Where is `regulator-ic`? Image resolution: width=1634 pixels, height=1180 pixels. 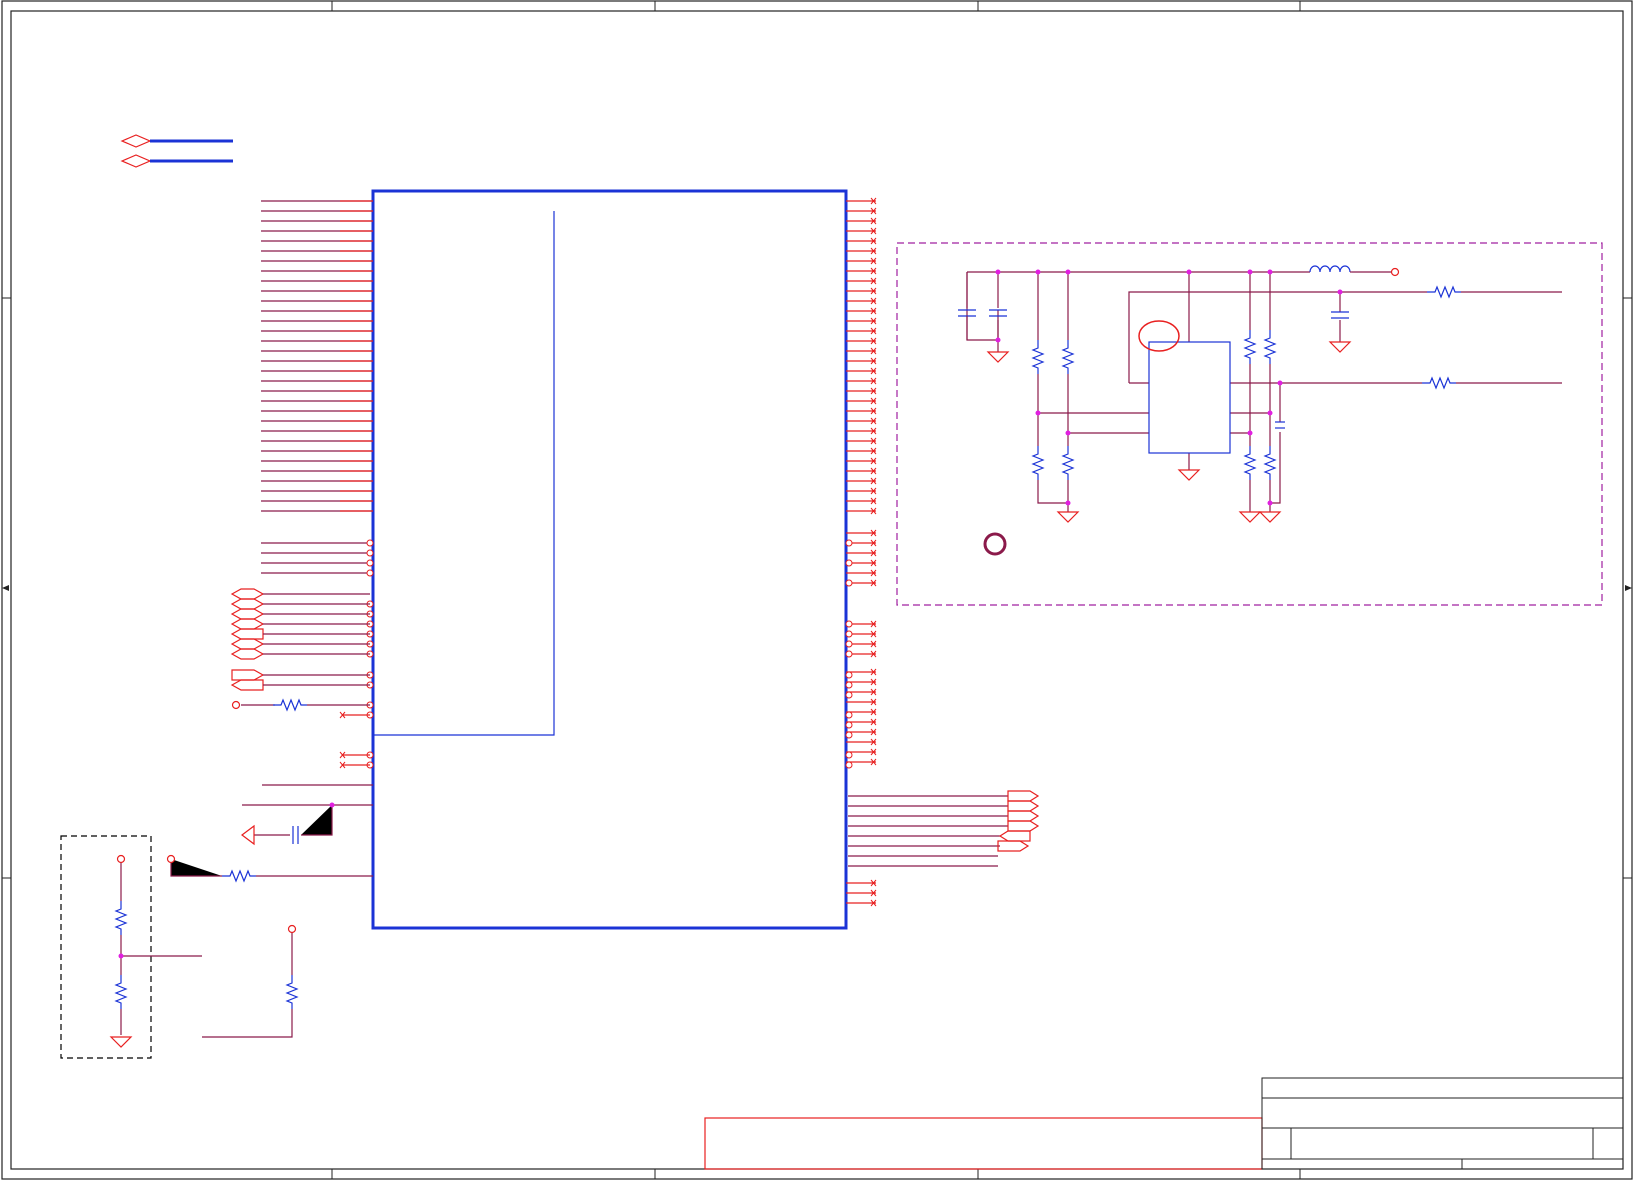 regulator-ic is located at coordinates (1189, 397).